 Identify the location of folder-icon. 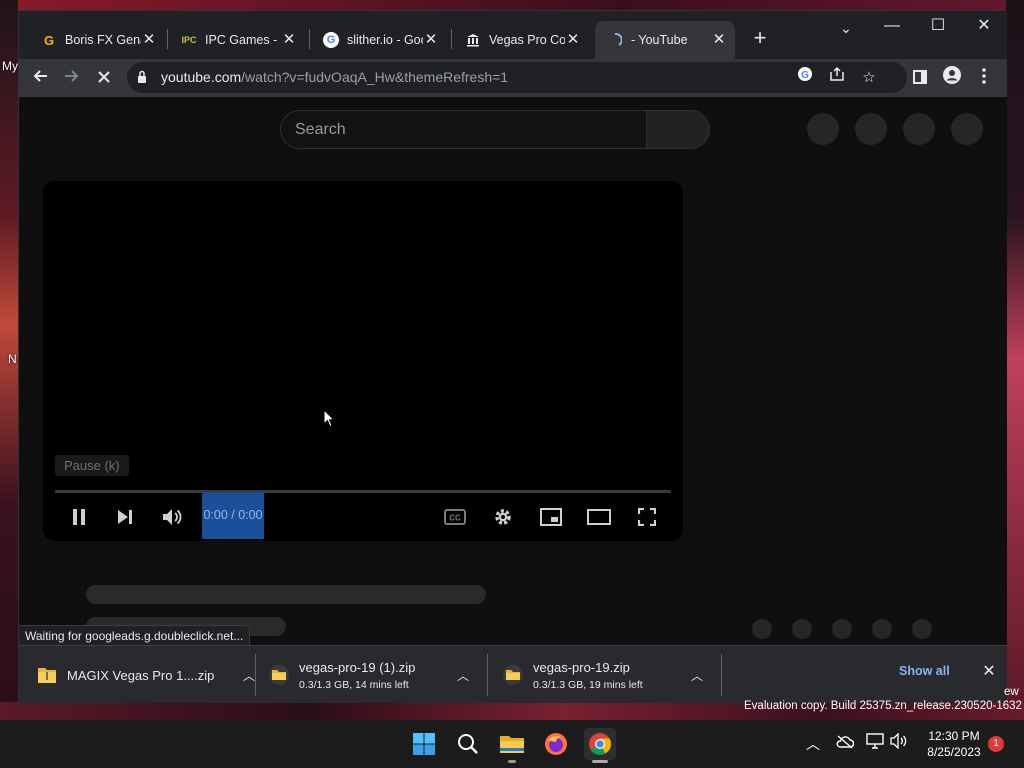
(512, 744).